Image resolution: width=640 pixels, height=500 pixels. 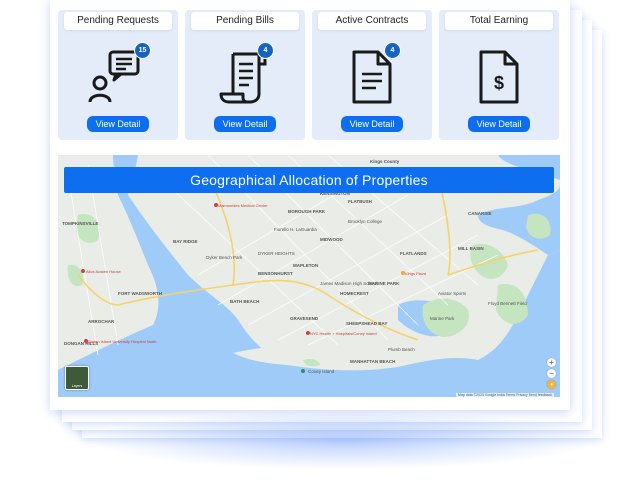 I want to click on map-label: DYKER HEIGHTS, so click(x=276, y=253).